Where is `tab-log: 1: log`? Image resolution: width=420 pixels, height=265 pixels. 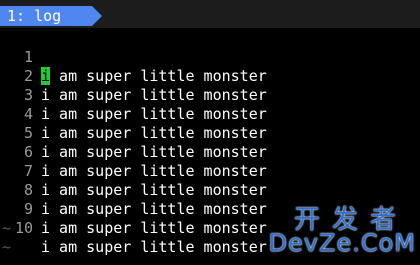
tab-log: 1: log is located at coordinates (51, 16).